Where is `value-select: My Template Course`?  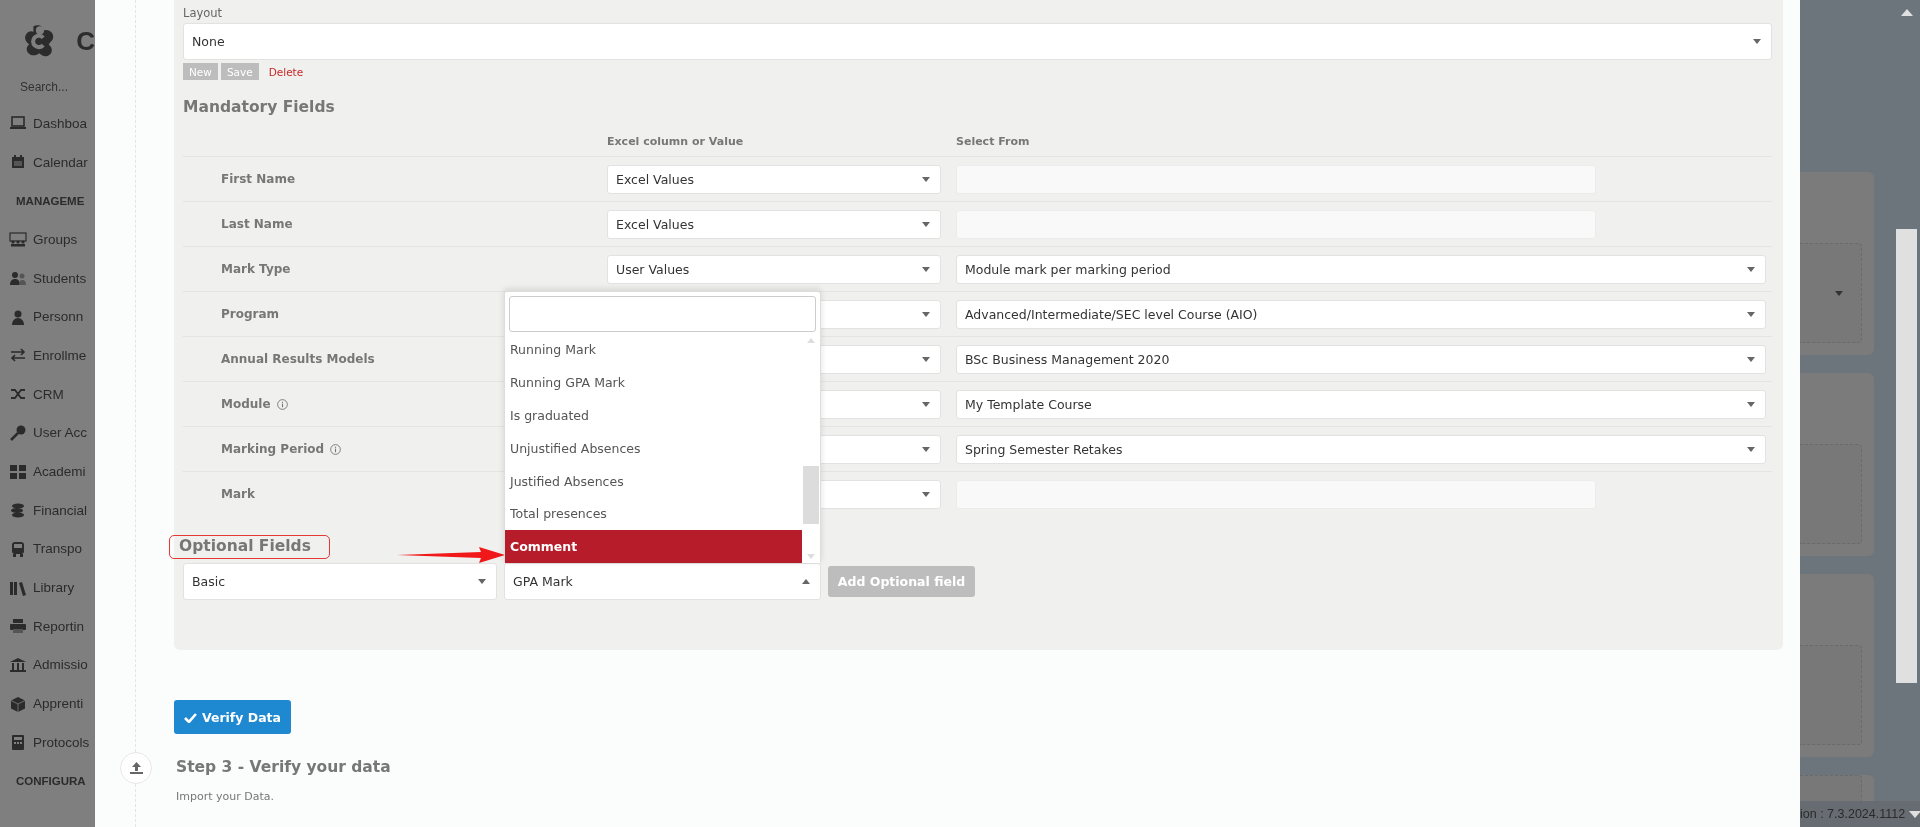
value-select: My Template Course is located at coordinates (1361, 404).